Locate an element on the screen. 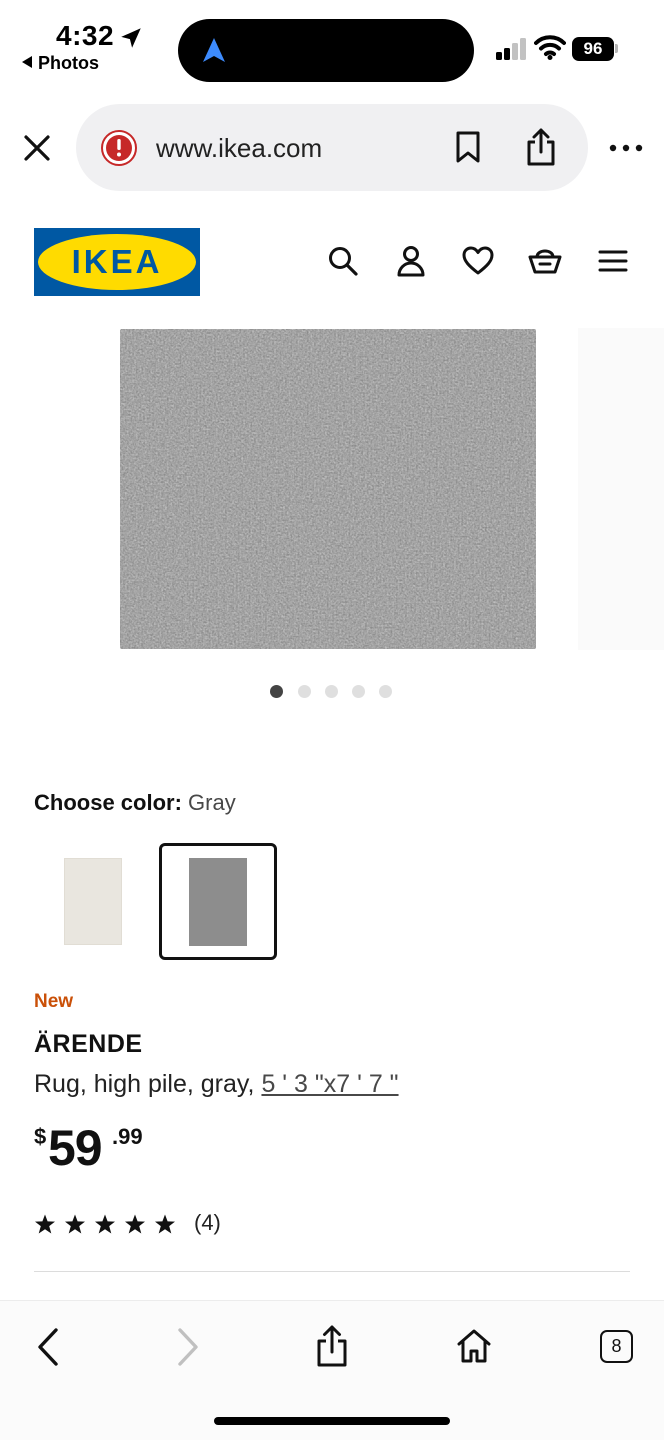 The width and height of the screenshot is (664, 1440). color-swatch-off-white is located at coordinates (93, 901).